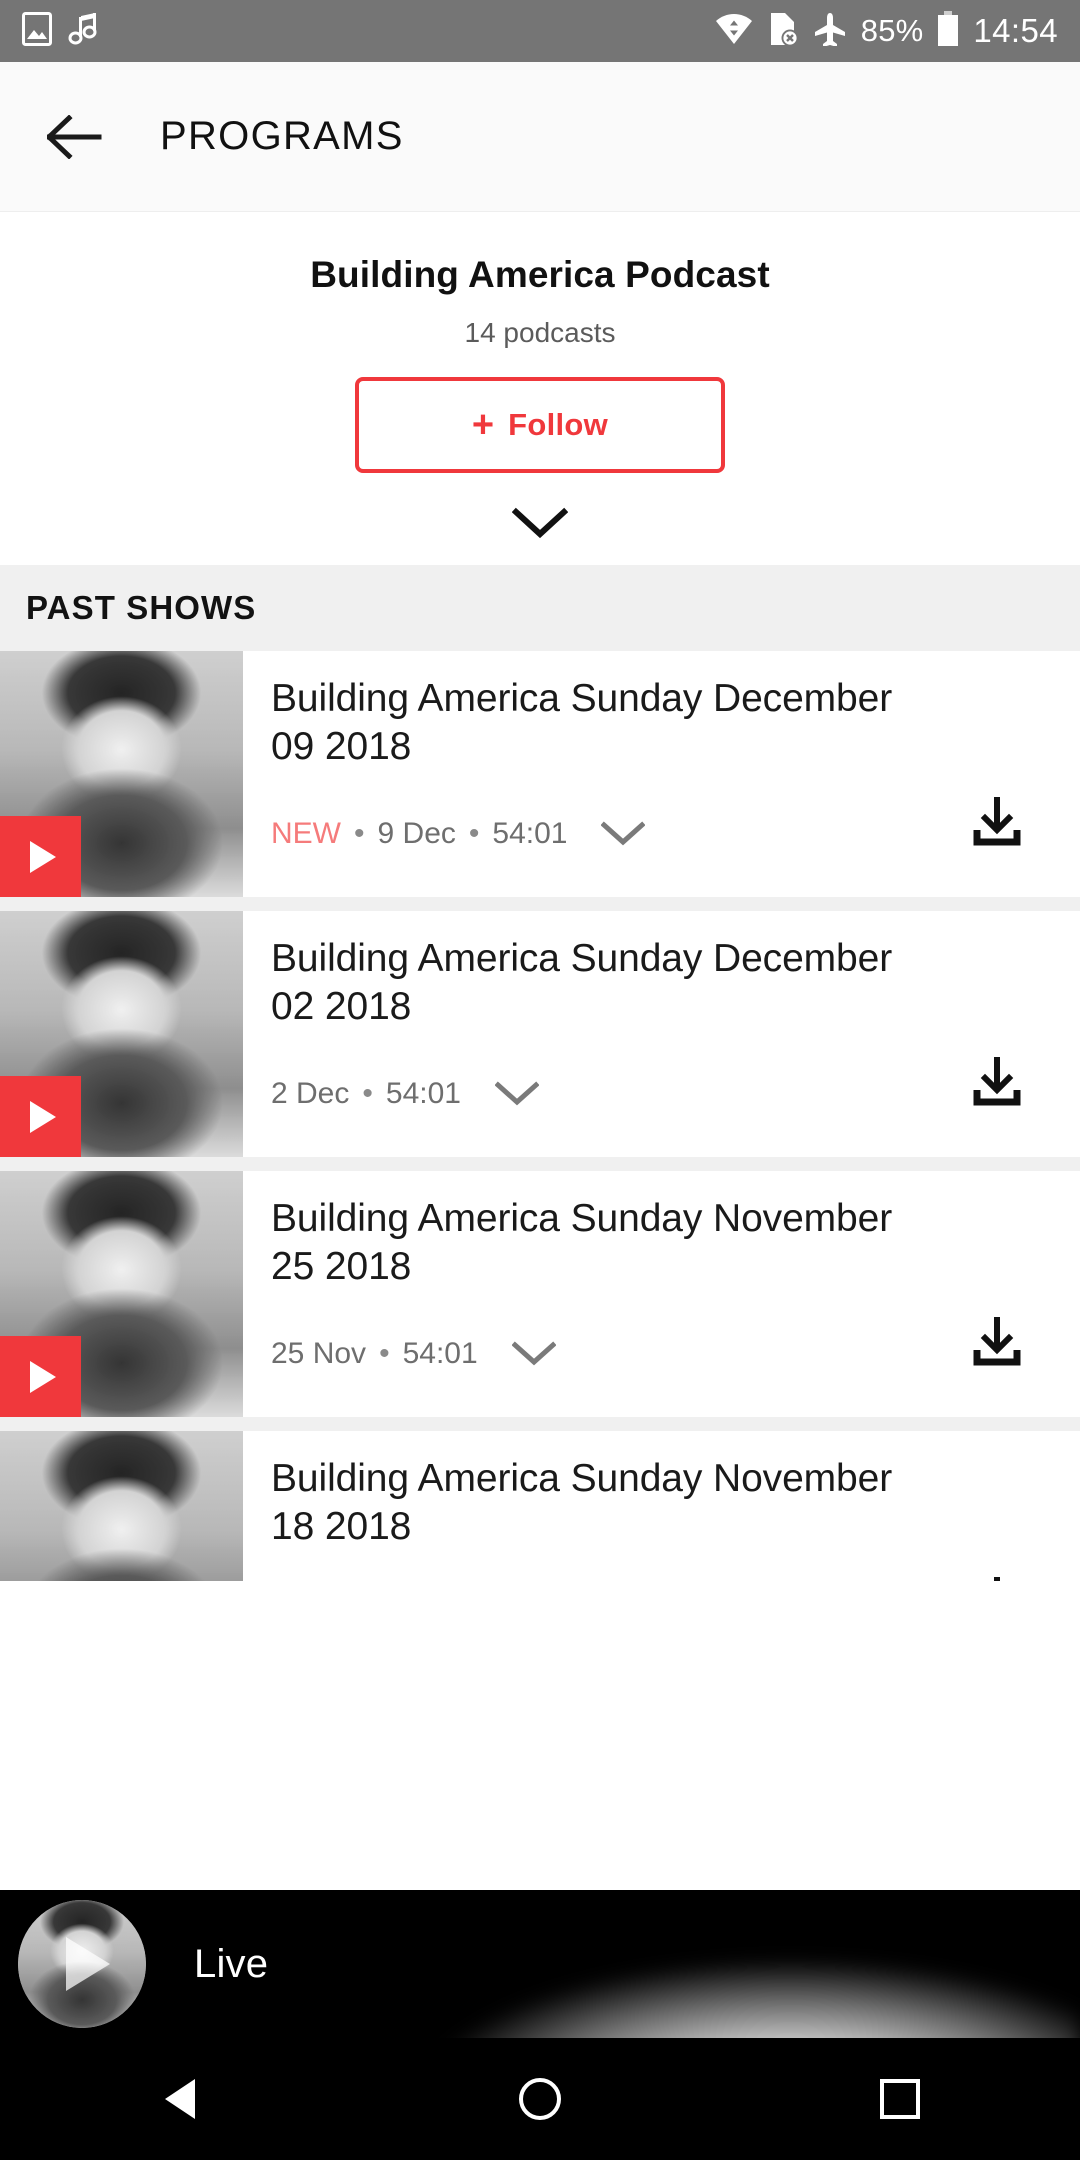 The width and height of the screenshot is (1080, 2160). What do you see at coordinates (141, 607) in the screenshot?
I see `section-title: PAST SHOWS` at bounding box center [141, 607].